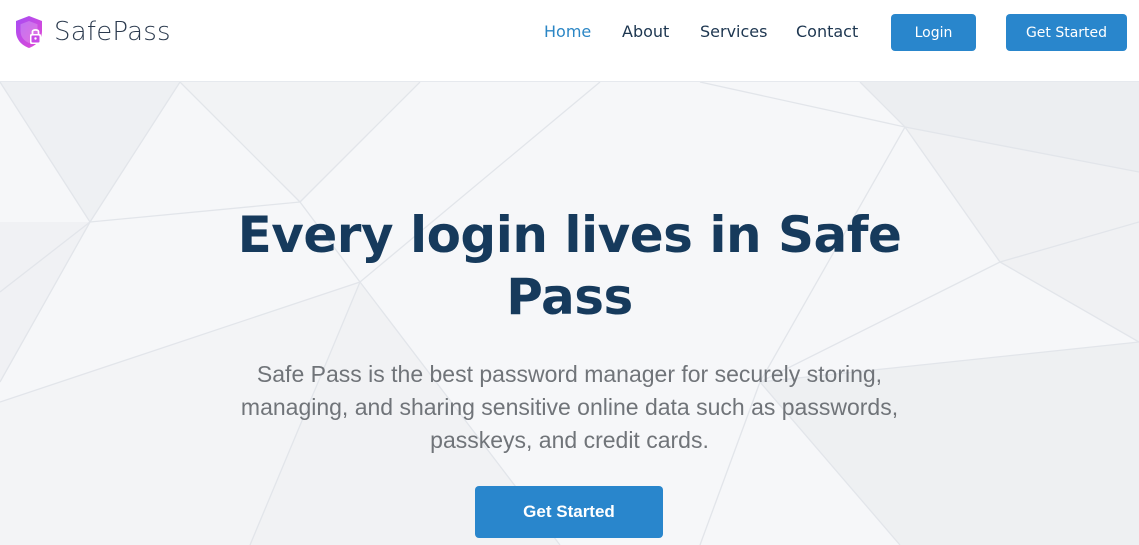 The width and height of the screenshot is (1139, 545). I want to click on brand-logo-link: SafePass, so click(91, 32).